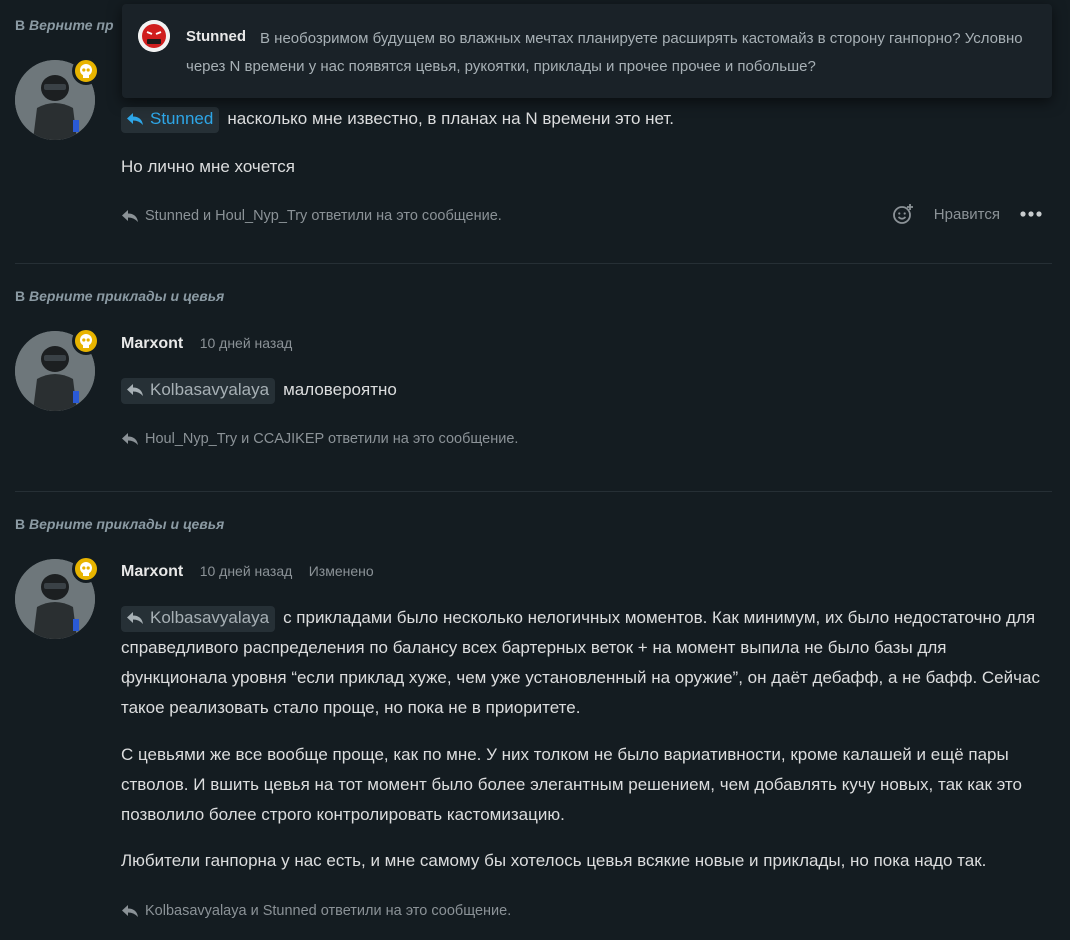 Image resolution: width=1070 pixels, height=940 pixels. I want to click on post-actions: Нравится, so click(967, 214).